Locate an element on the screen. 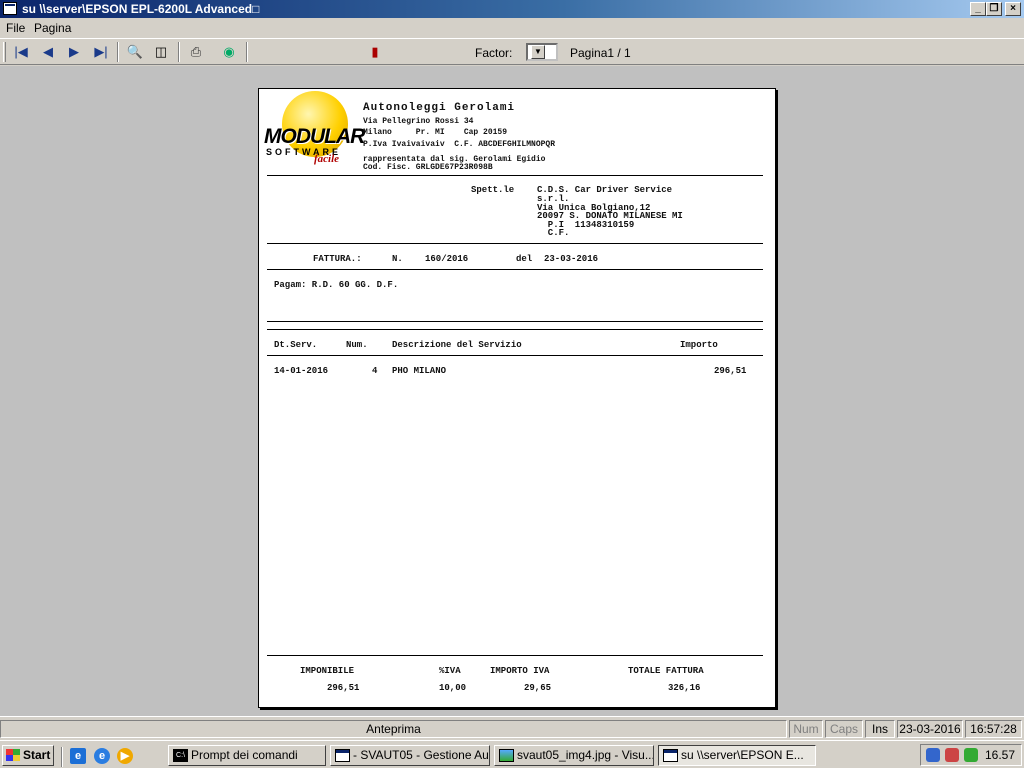  security-icon is located at coordinates (952, 755).